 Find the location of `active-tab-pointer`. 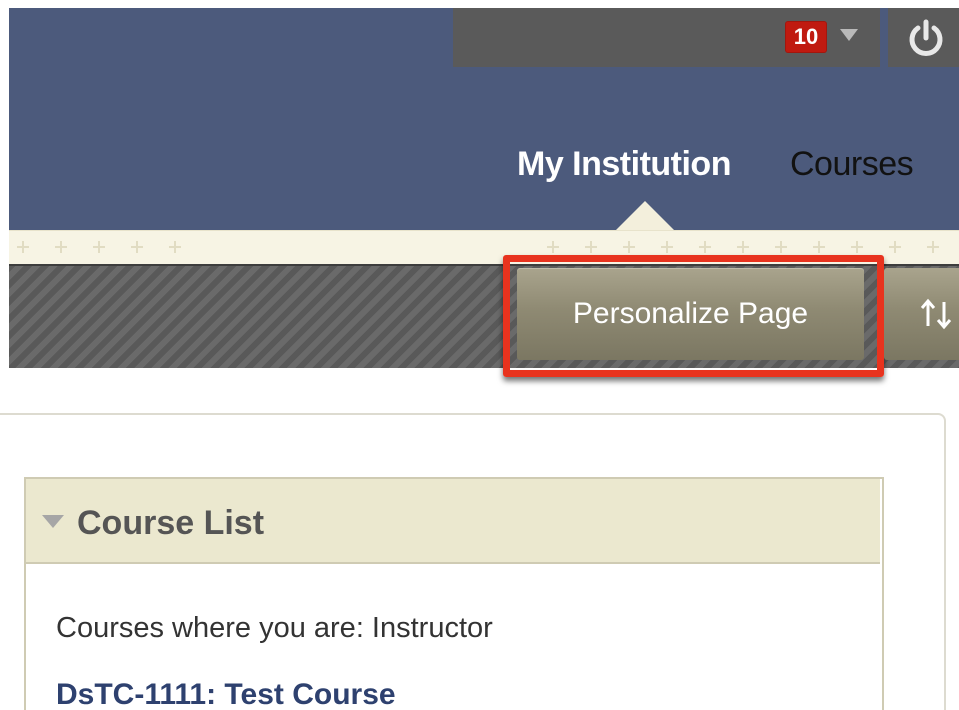

active-tab-pointer is located at coordinates (645, 215).